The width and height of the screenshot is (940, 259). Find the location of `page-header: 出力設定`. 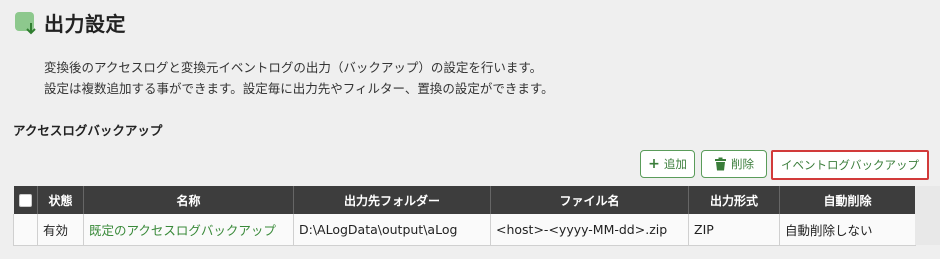

page-header: 出力設定 is located at coordinates (70, 22).